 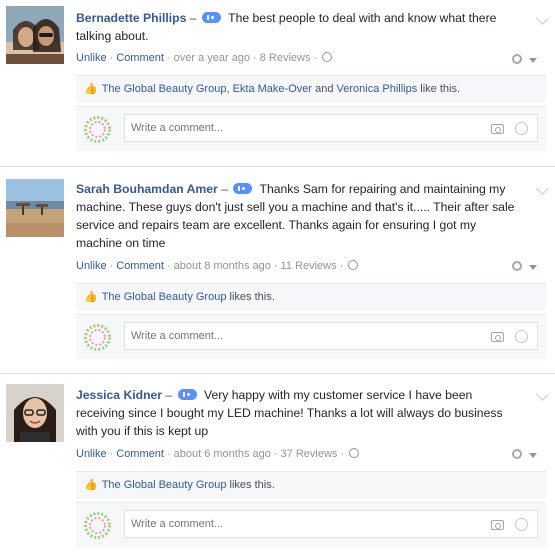 I want to click on review-count: 37 Reviews, so click(x=309, y=454).